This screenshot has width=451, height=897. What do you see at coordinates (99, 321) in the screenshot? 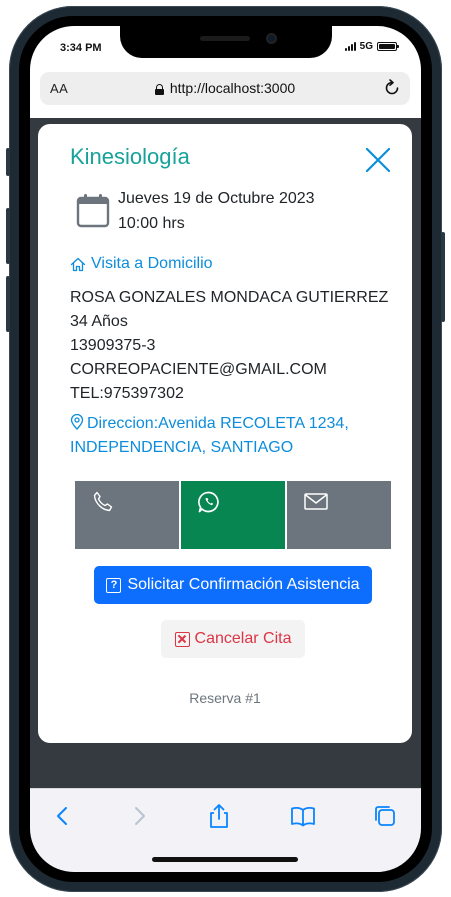
I see `patient-age: 34 Años` at bounding box center [99, 321].